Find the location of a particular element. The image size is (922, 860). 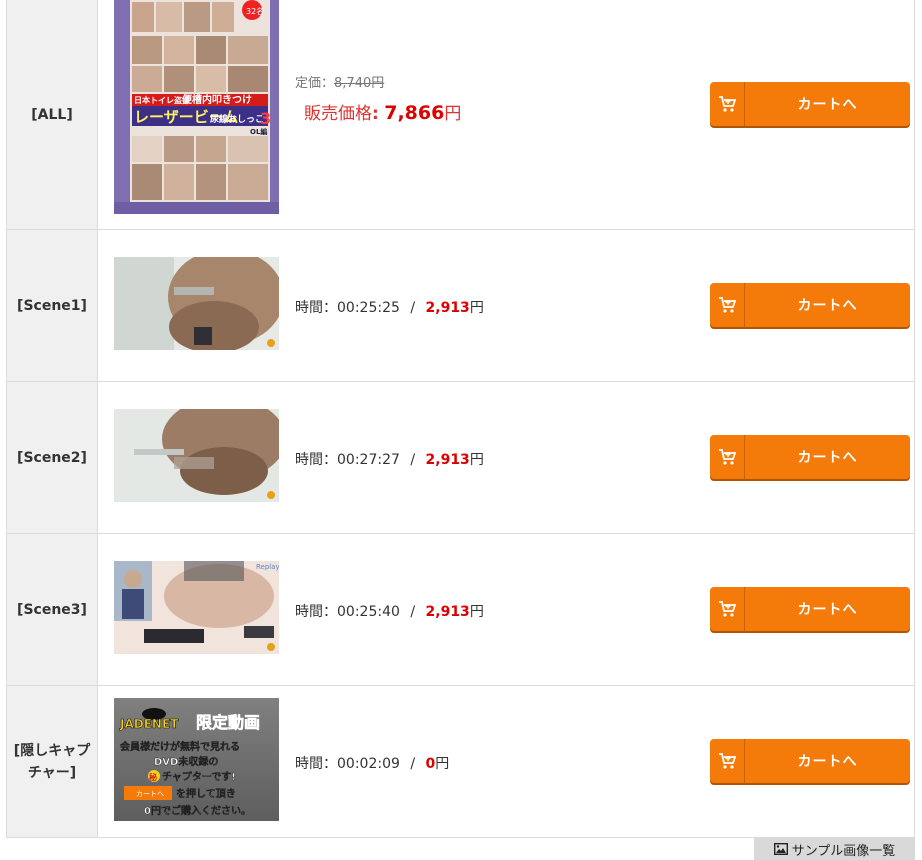

svg-text: を押して頂き is located at coordinates (206, 793).